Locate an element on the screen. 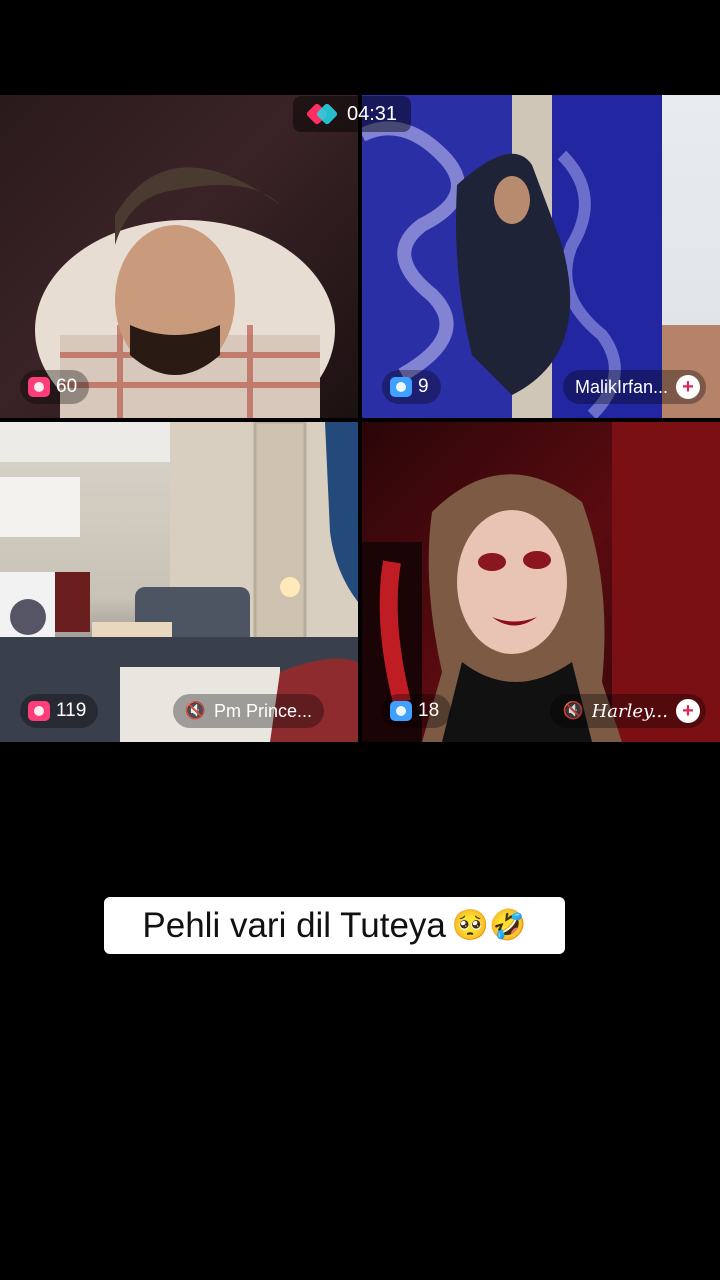 This screenshot has width=720, height=1280. viewer-count: 60 is located at coordinates (55, 387).